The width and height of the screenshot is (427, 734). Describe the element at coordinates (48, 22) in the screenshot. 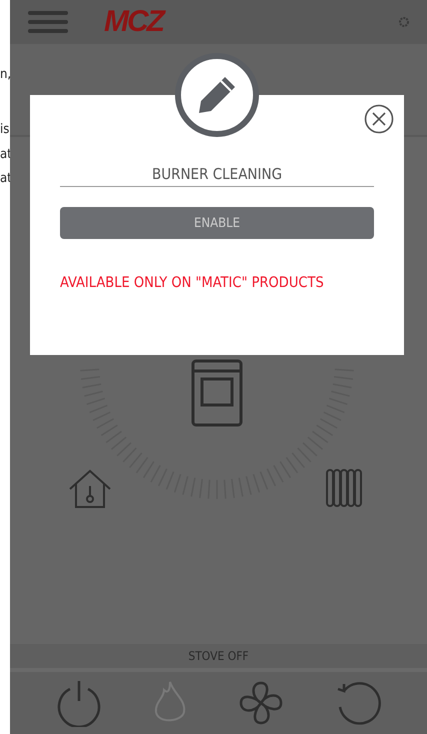

I see `menu-icon` at that location.